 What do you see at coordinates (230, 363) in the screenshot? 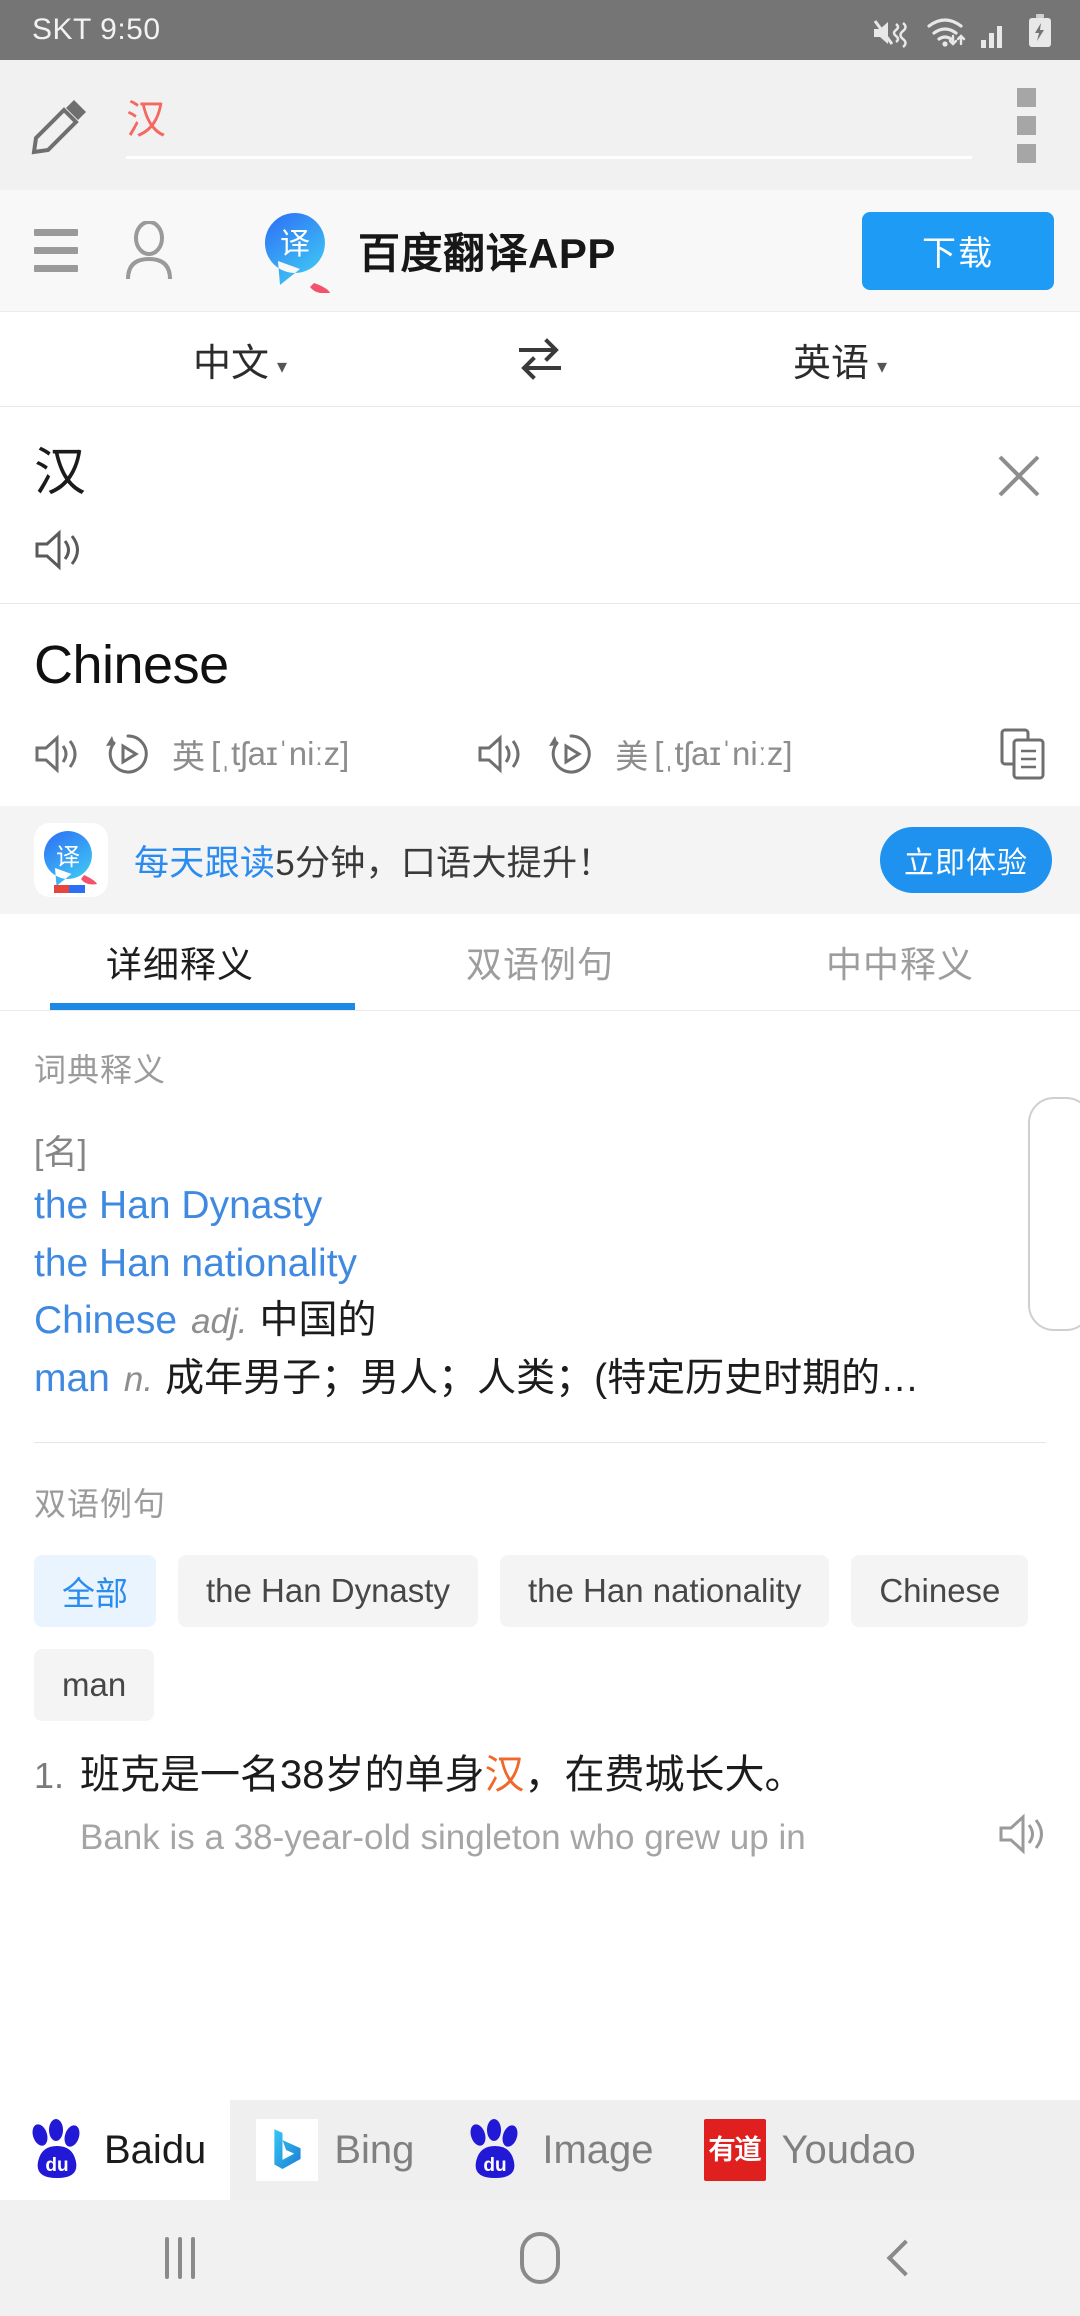
I see `source-language-label: 中文` at bounding box center [230, 363].